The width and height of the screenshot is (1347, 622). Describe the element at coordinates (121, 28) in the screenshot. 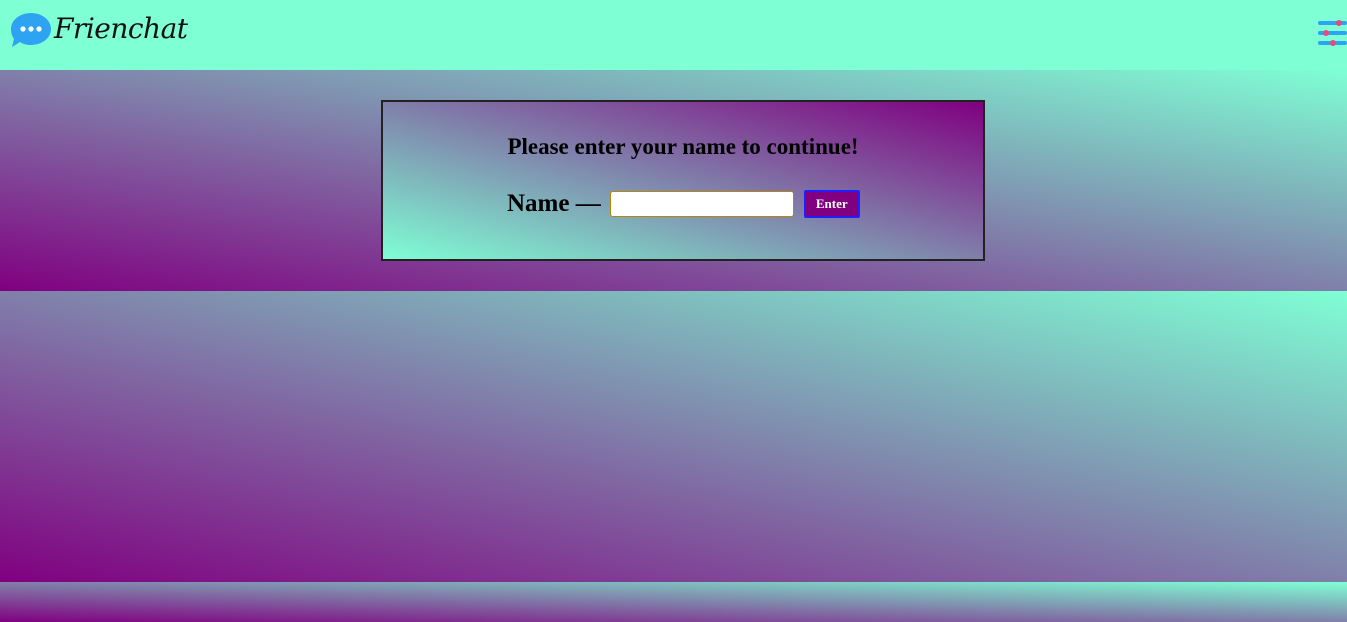

I see `app-name: Frienchat` at that location.